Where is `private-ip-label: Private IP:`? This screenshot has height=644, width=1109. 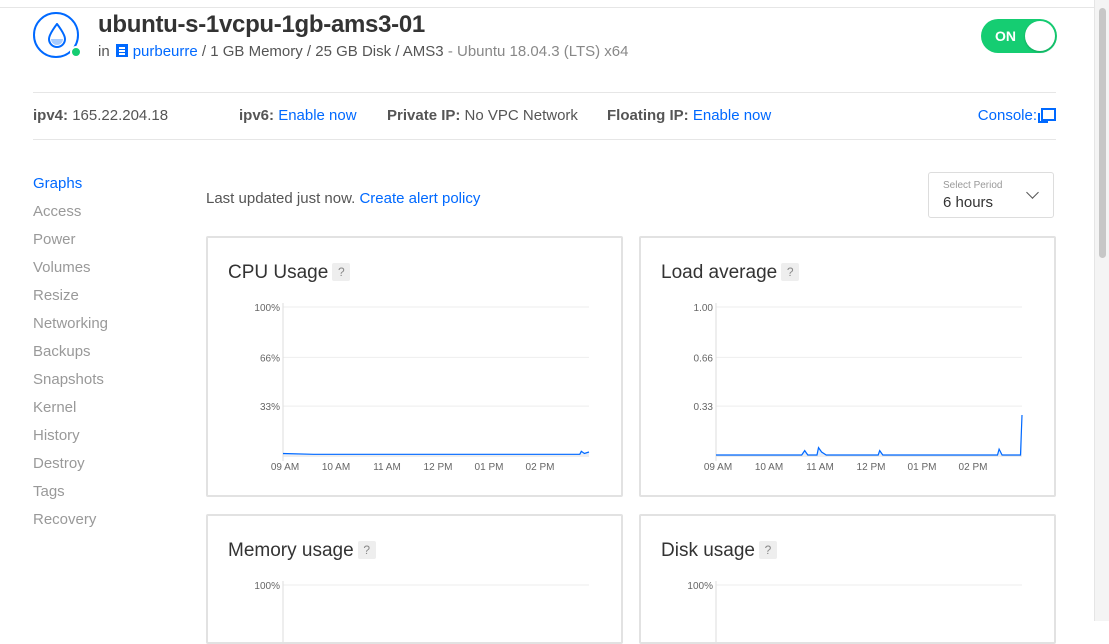
private-ip-label: Private IP: is located at coordinates (424, 115).